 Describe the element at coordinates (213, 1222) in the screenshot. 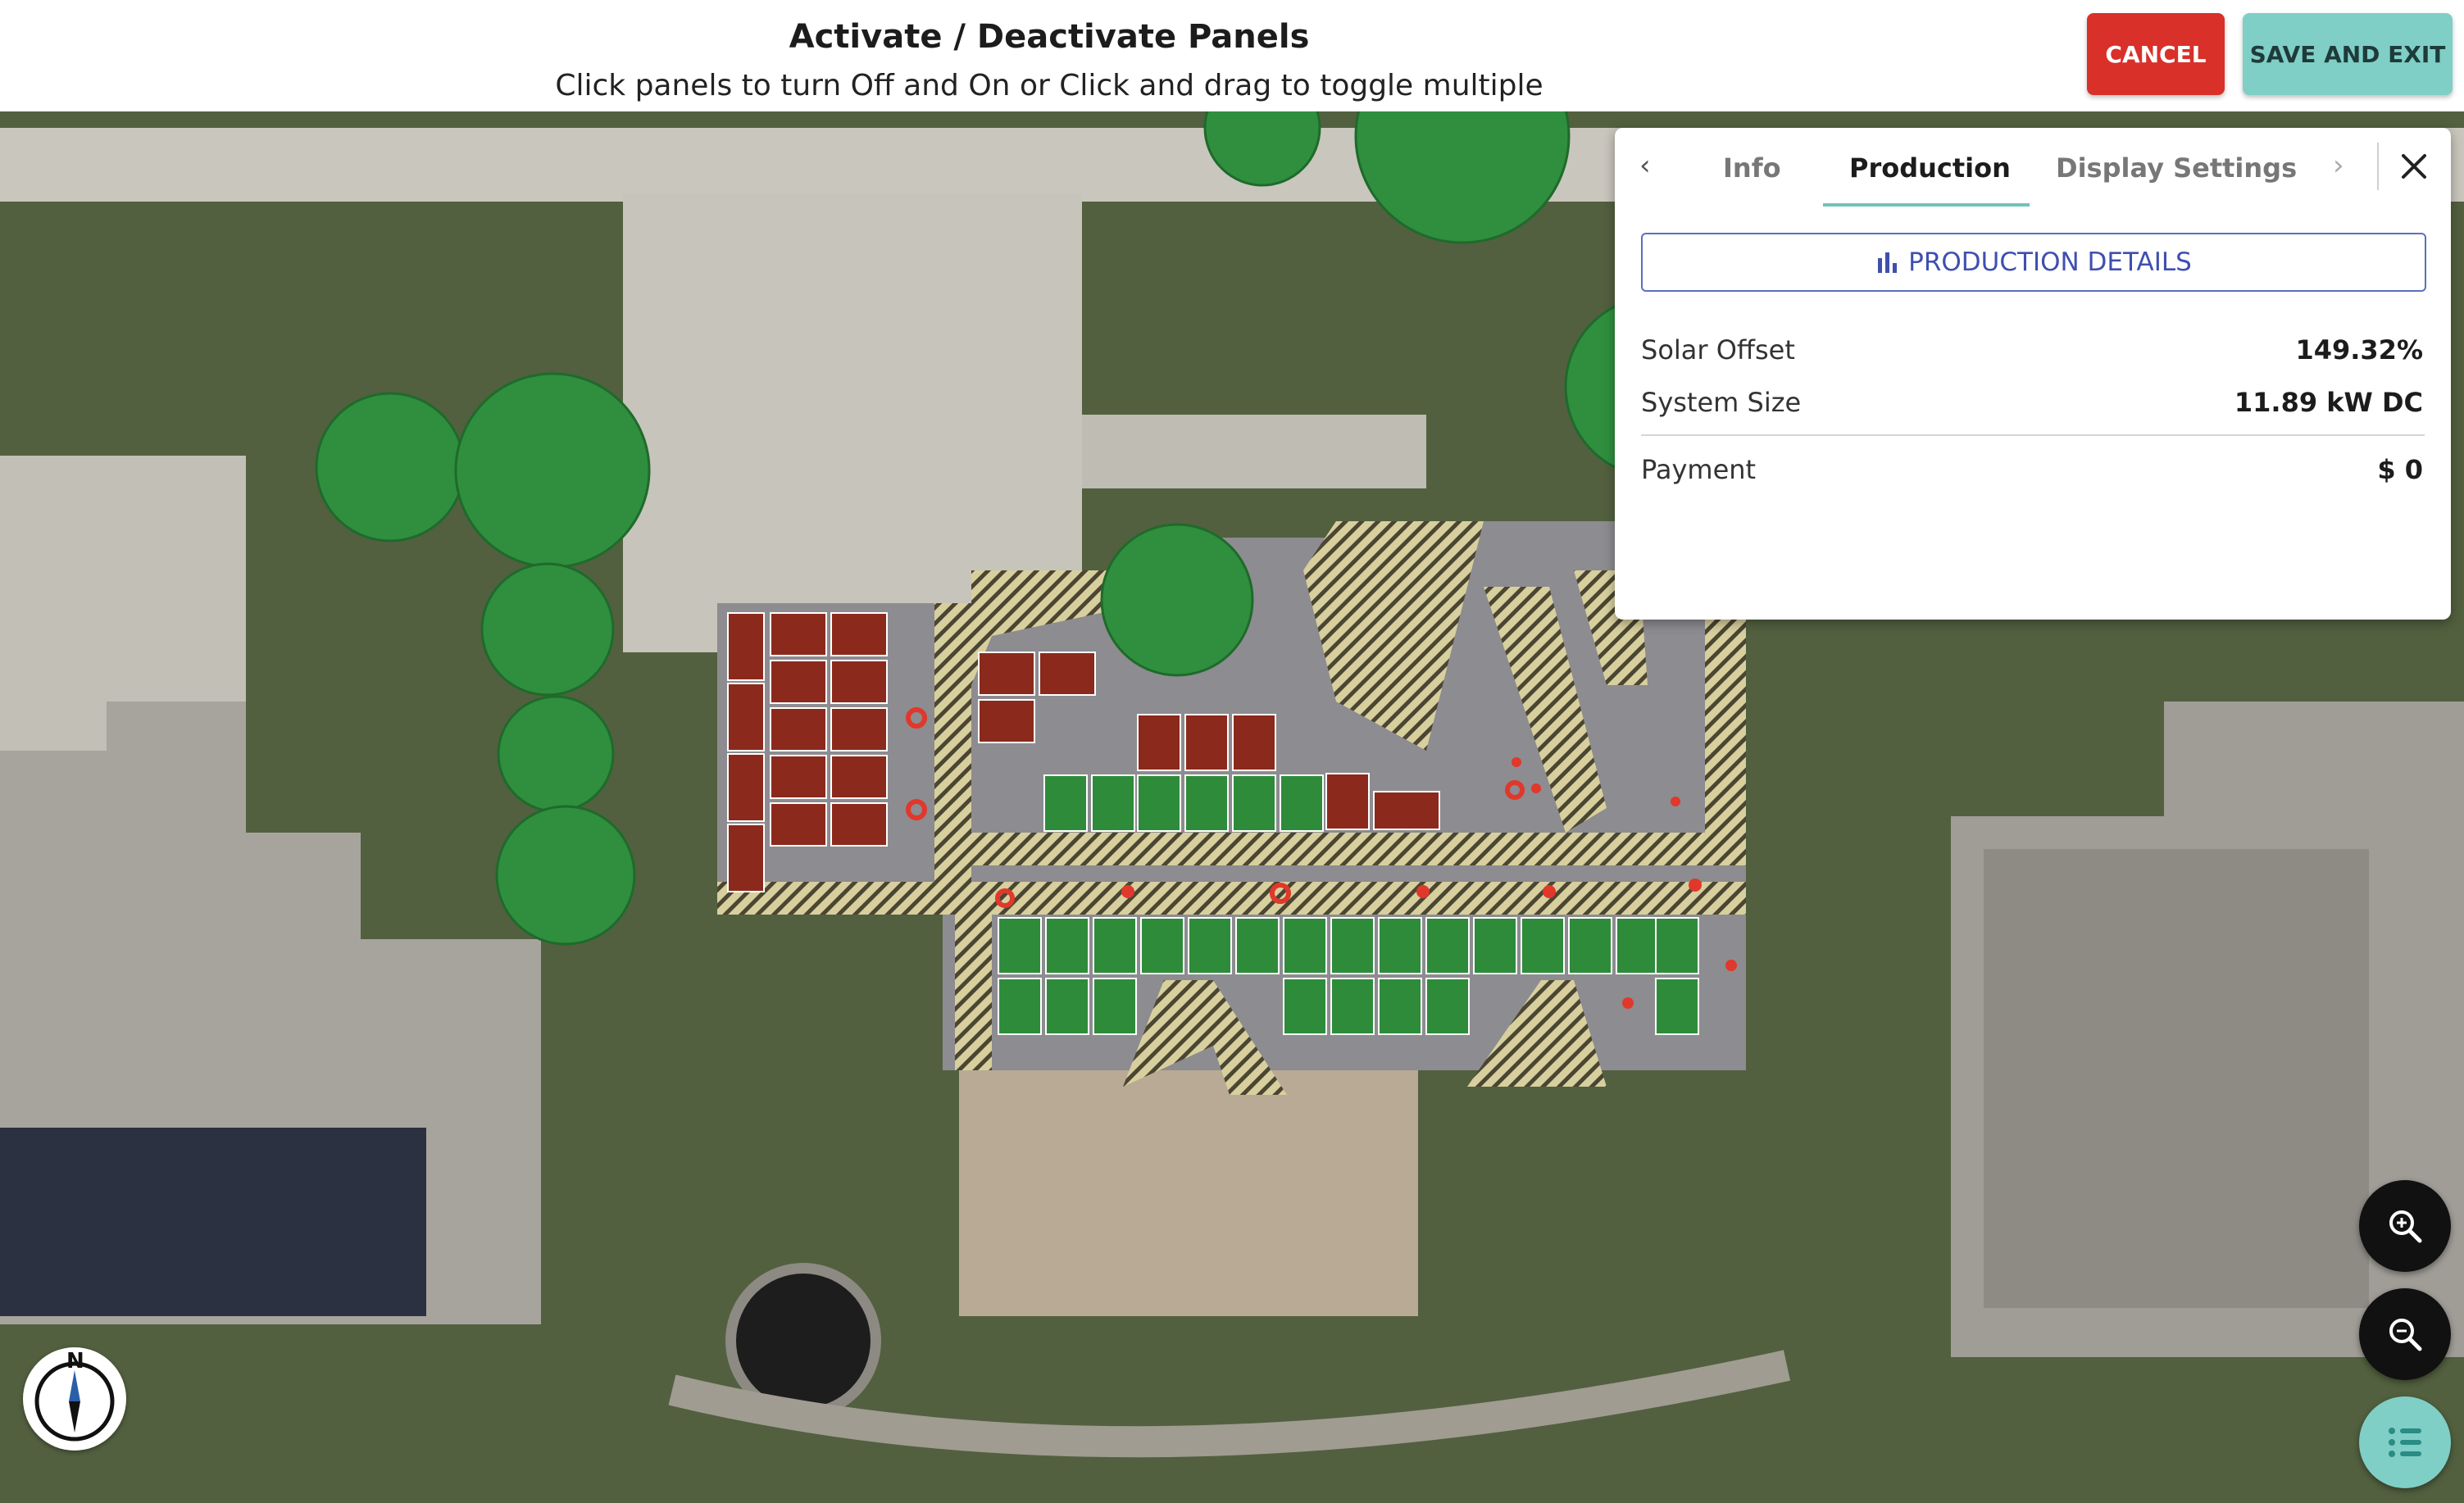

I see `neighbor-solar-array` at that location.